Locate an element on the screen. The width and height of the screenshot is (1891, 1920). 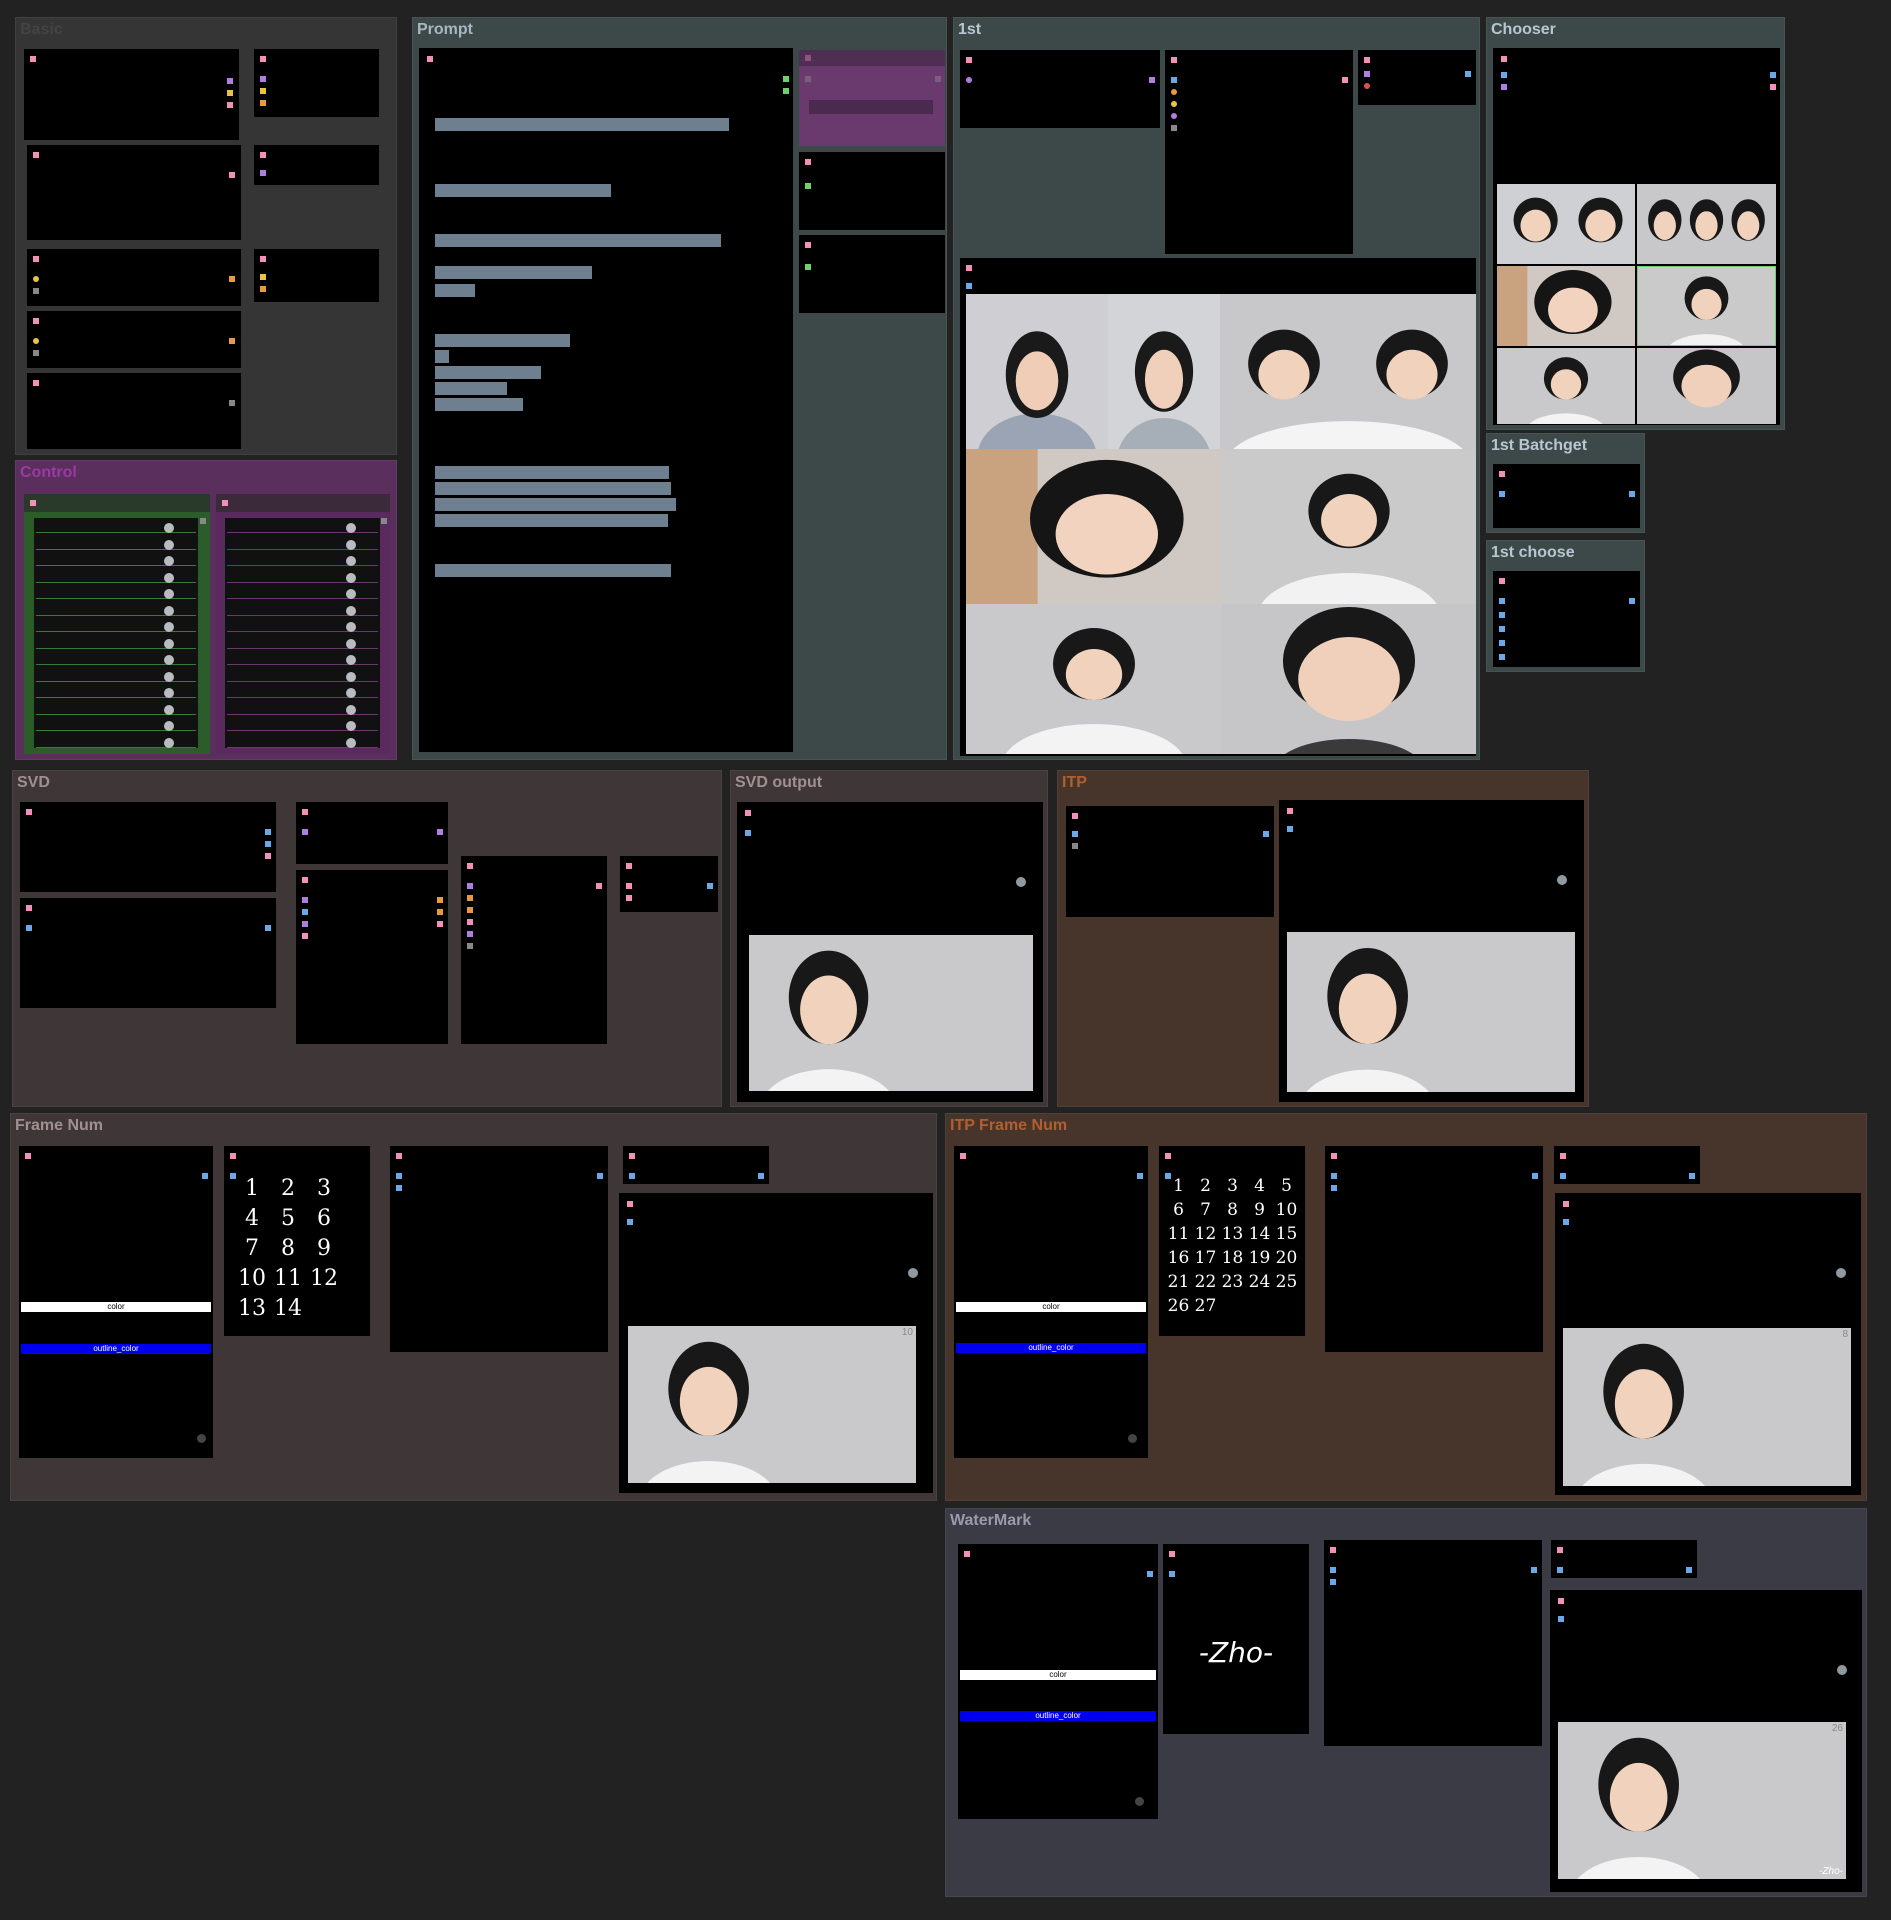
group-first: 1st is located at coordinates (1216, 388).